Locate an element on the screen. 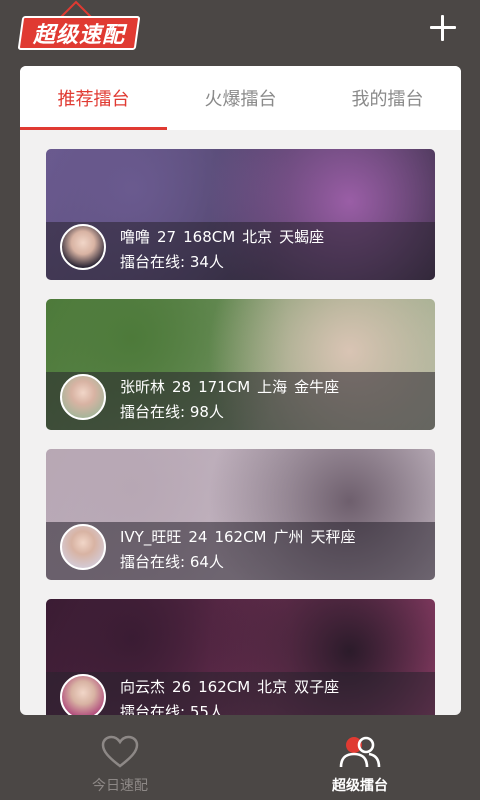 The height and width of the screenshot is (800, 480). card-sign: 双子座 is located at coordinates (317, 687).